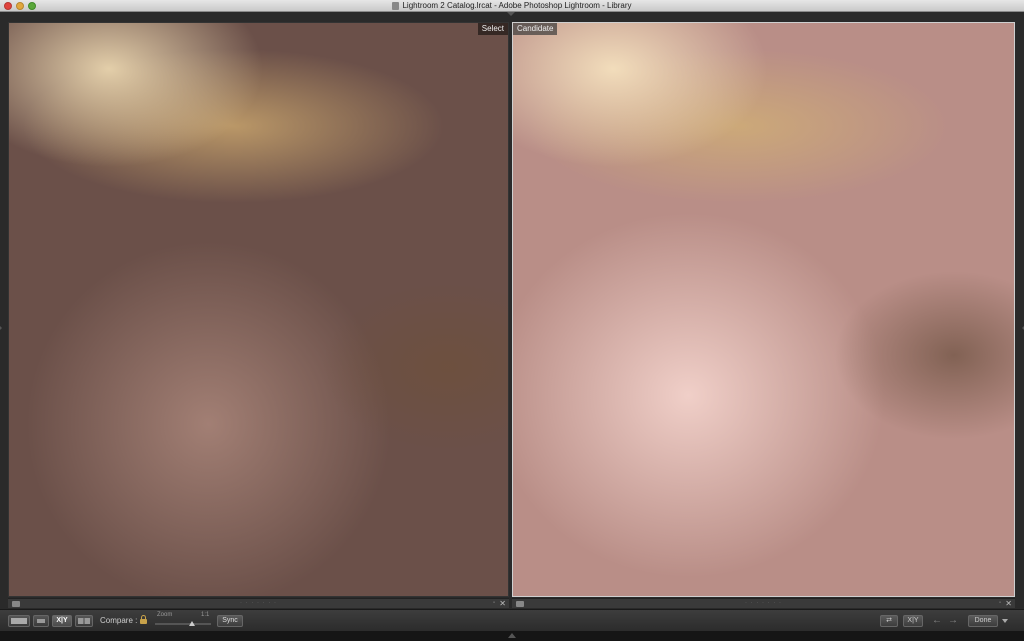 The width and height of the screenshot is (1024, 641). I want to click on lock-icon, so click(143, 619).